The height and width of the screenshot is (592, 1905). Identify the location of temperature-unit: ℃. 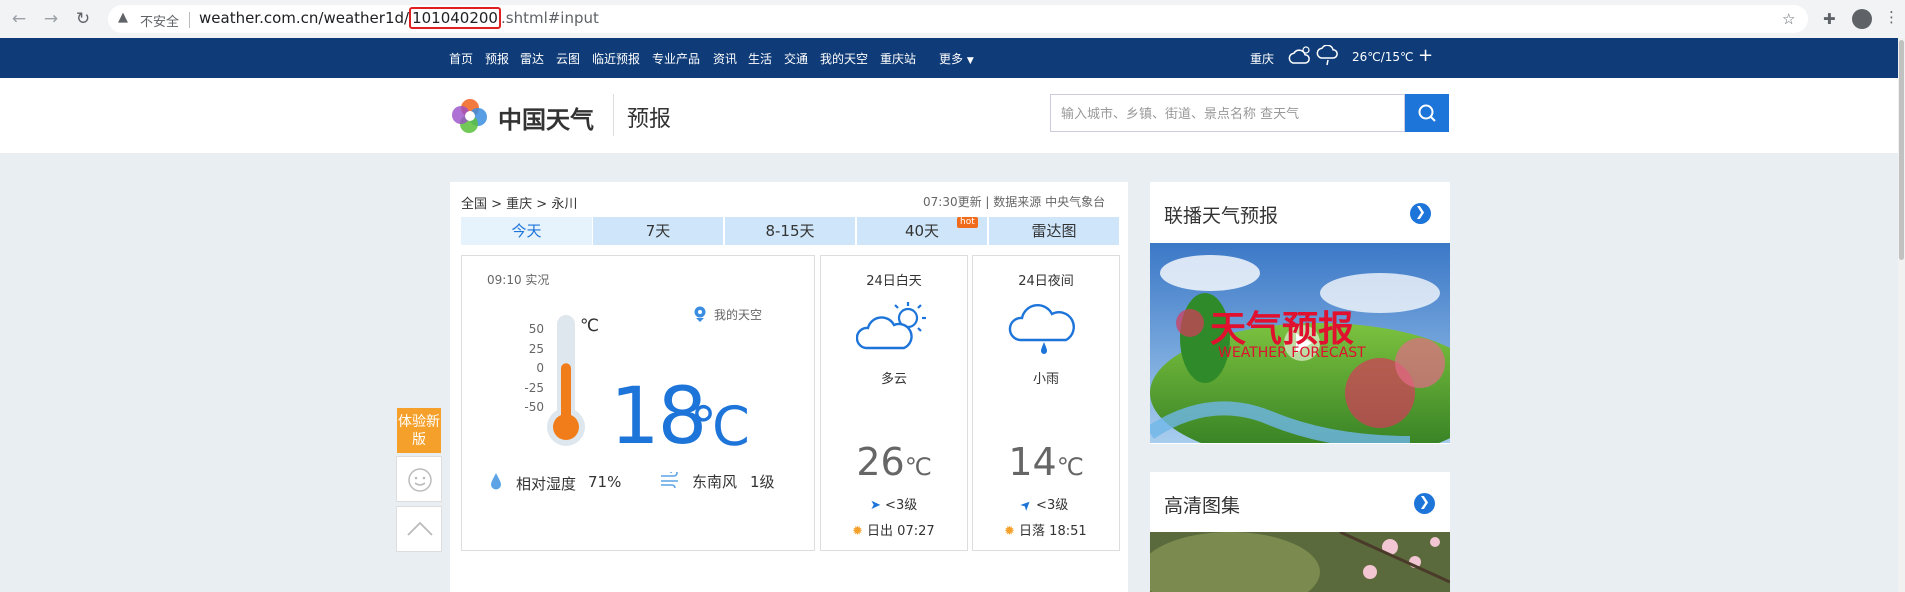
(720, 426).